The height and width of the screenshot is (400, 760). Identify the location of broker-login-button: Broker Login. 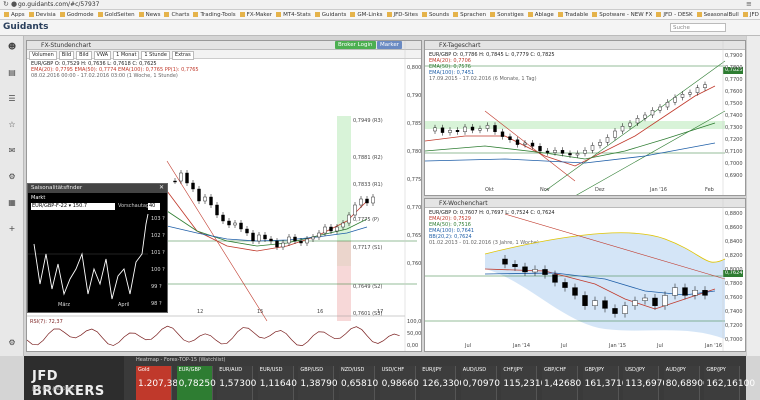
(355, 45).